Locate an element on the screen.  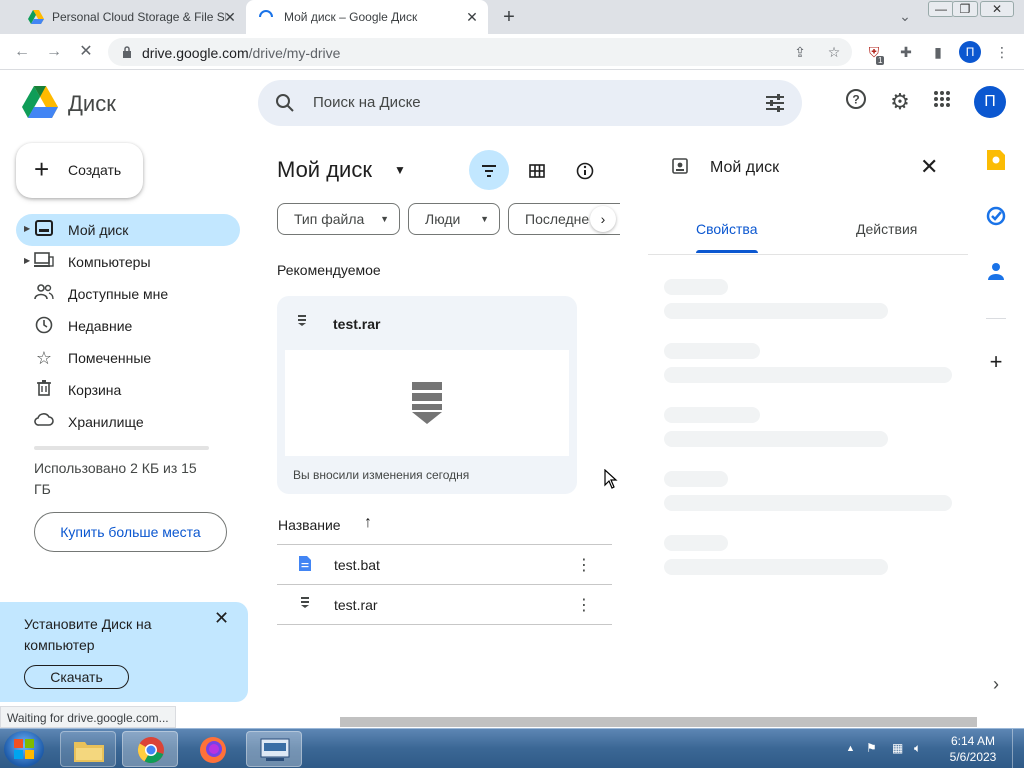
expand-side-panel-chevron-icon: › is located at coordinates (996, 684).